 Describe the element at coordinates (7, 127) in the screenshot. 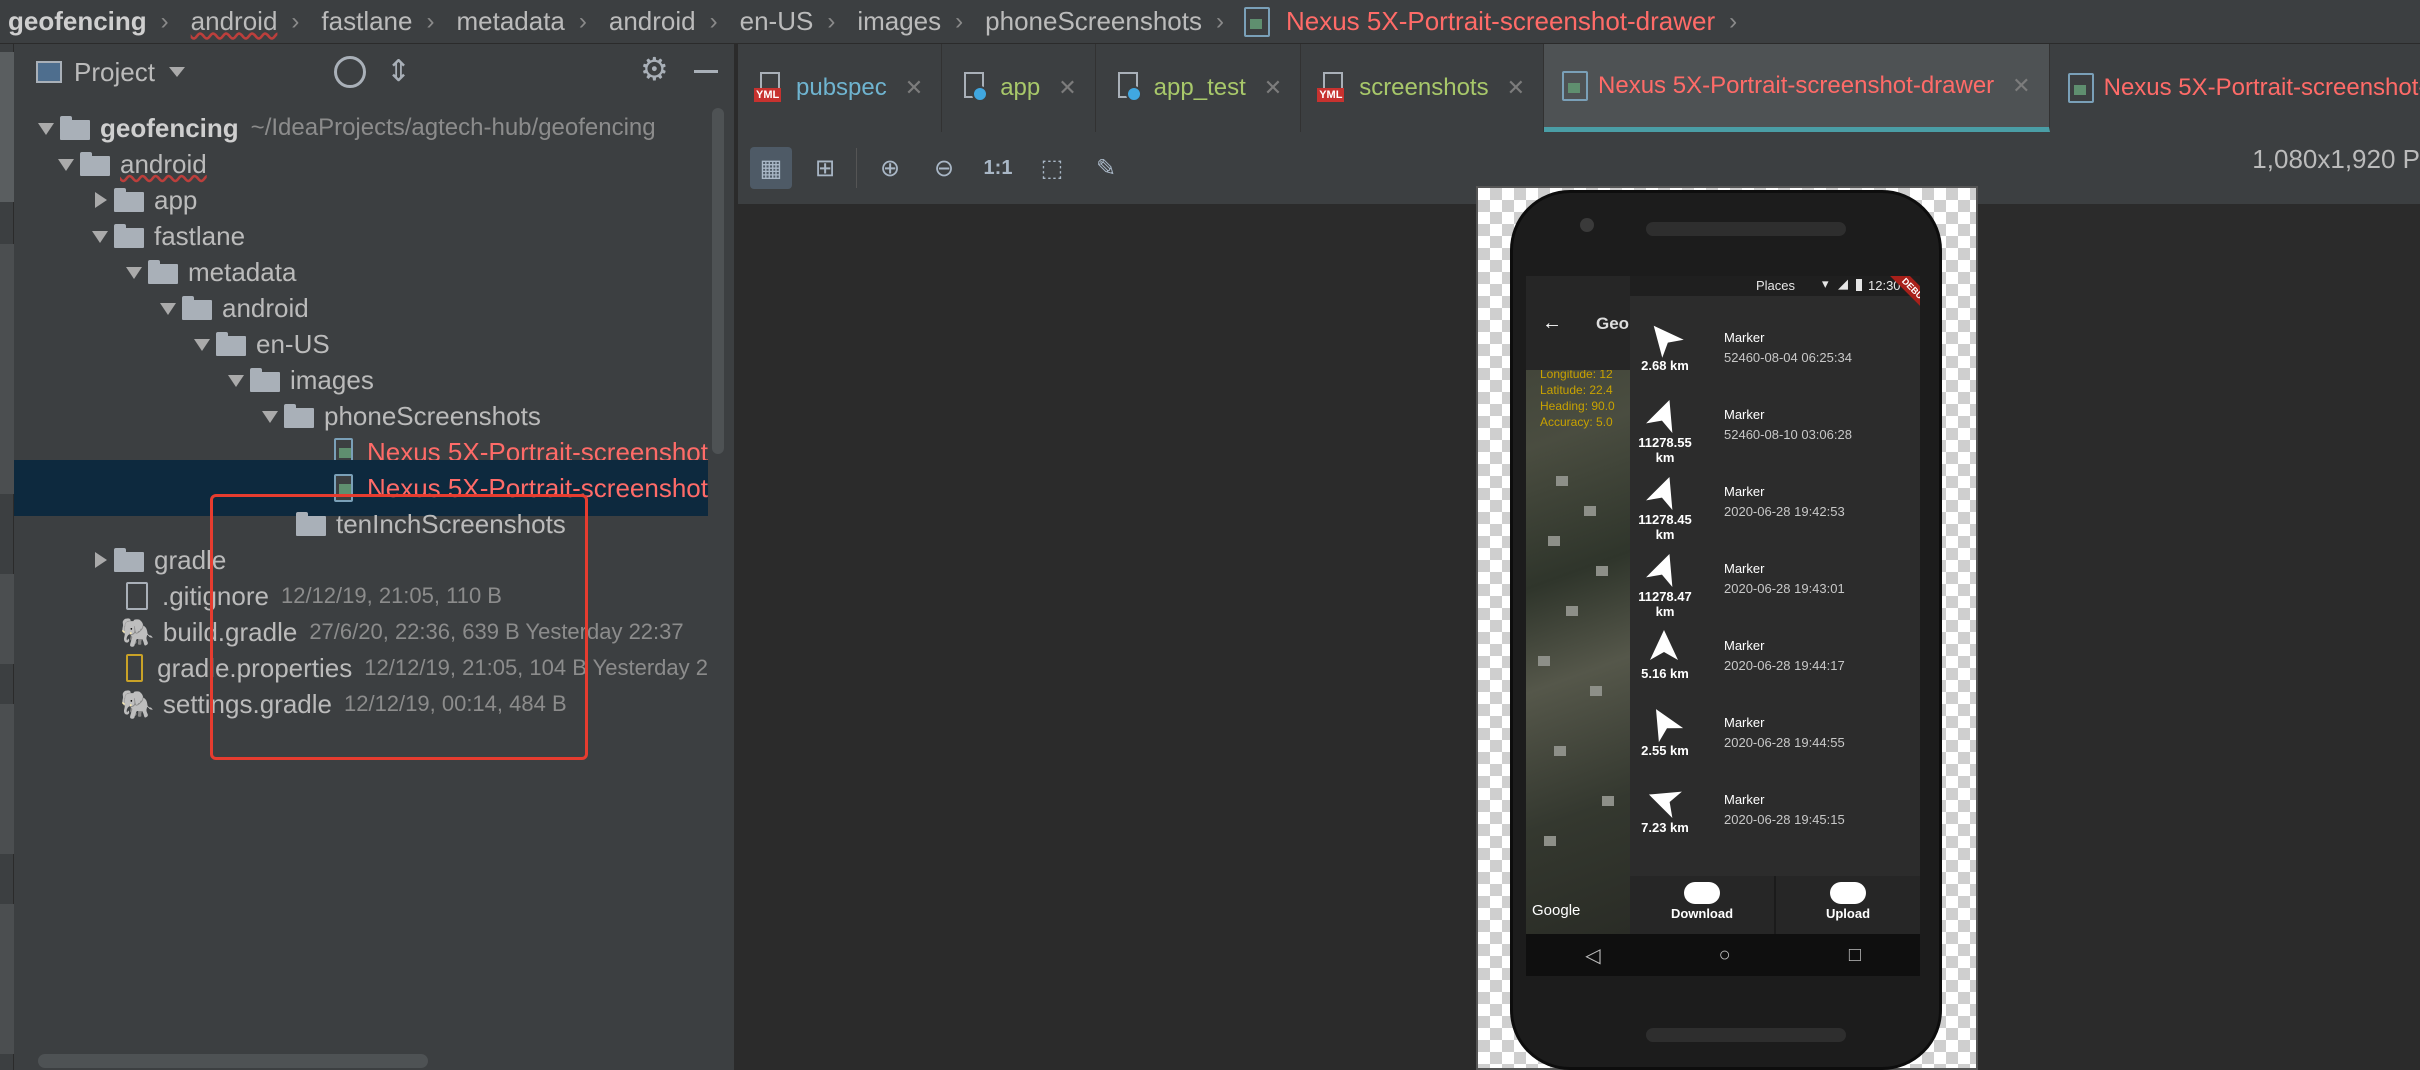

I see `side-tab-project` at that location.